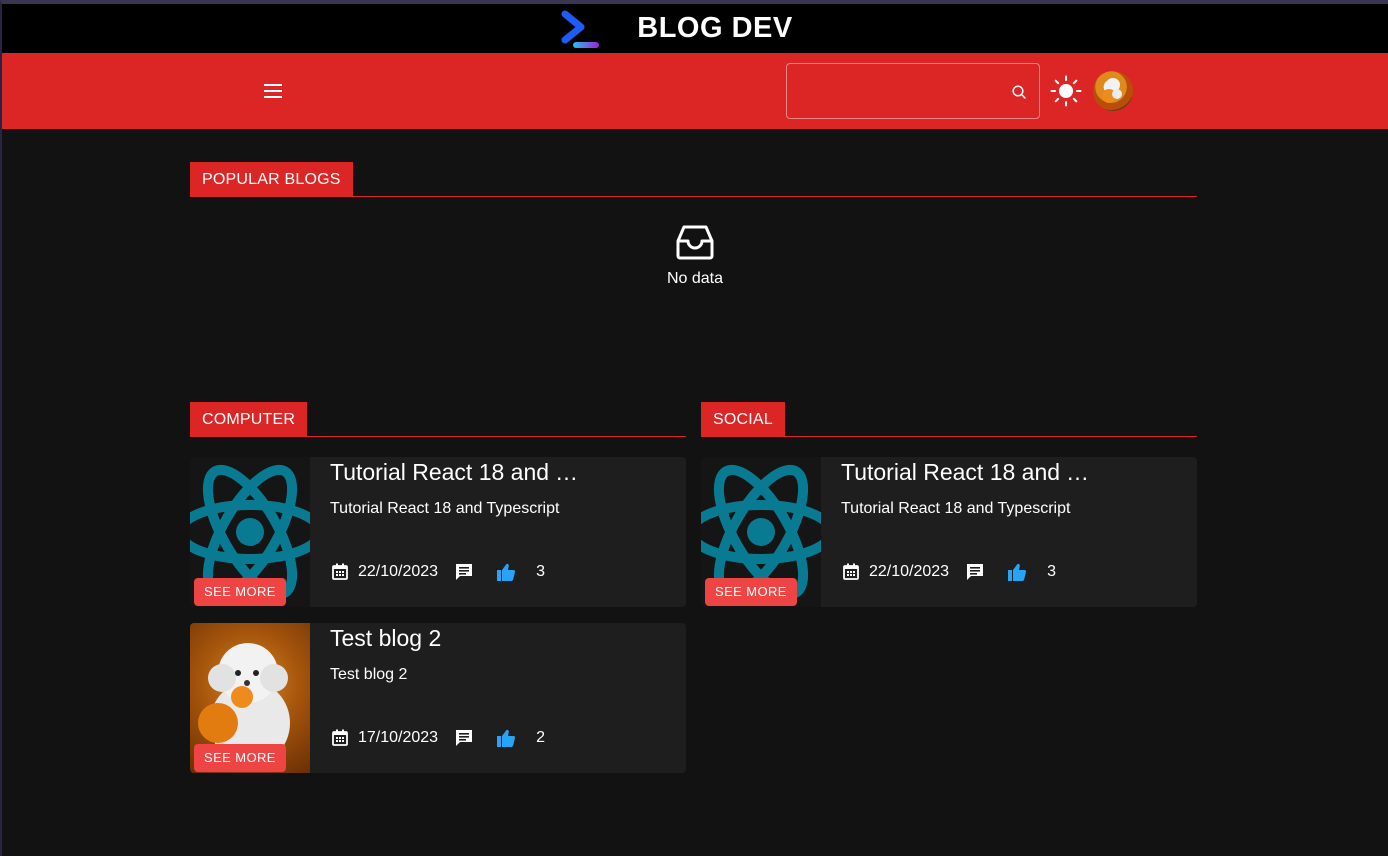 The image size is (1388, 856). I want to click on top-navbar, so click(695, 91).